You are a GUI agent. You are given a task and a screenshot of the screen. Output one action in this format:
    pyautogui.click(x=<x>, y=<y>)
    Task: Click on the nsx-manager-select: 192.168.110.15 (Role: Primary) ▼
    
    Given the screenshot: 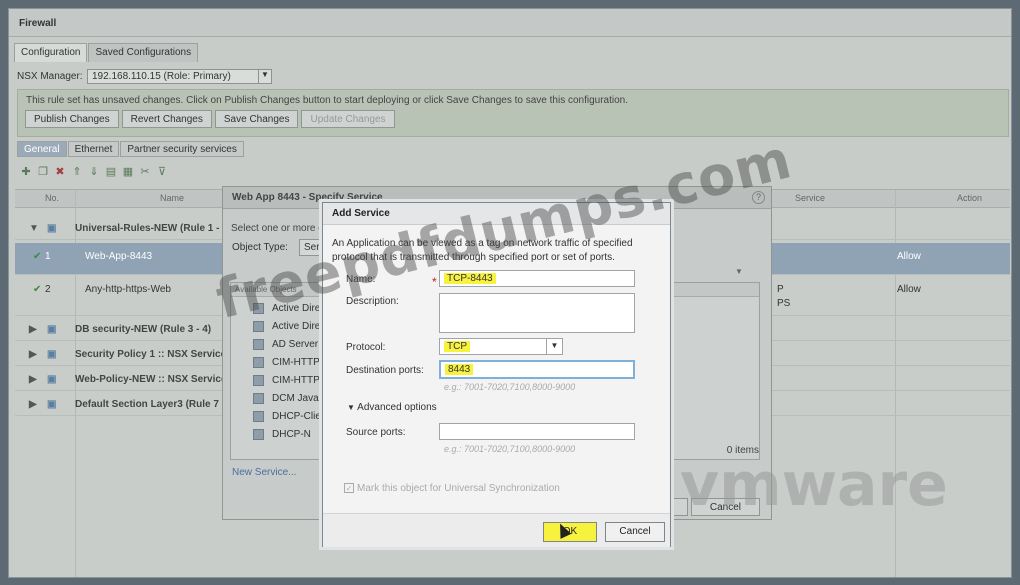 What is the action you would take?
    pyautogui.click(x=179, y=76)
    